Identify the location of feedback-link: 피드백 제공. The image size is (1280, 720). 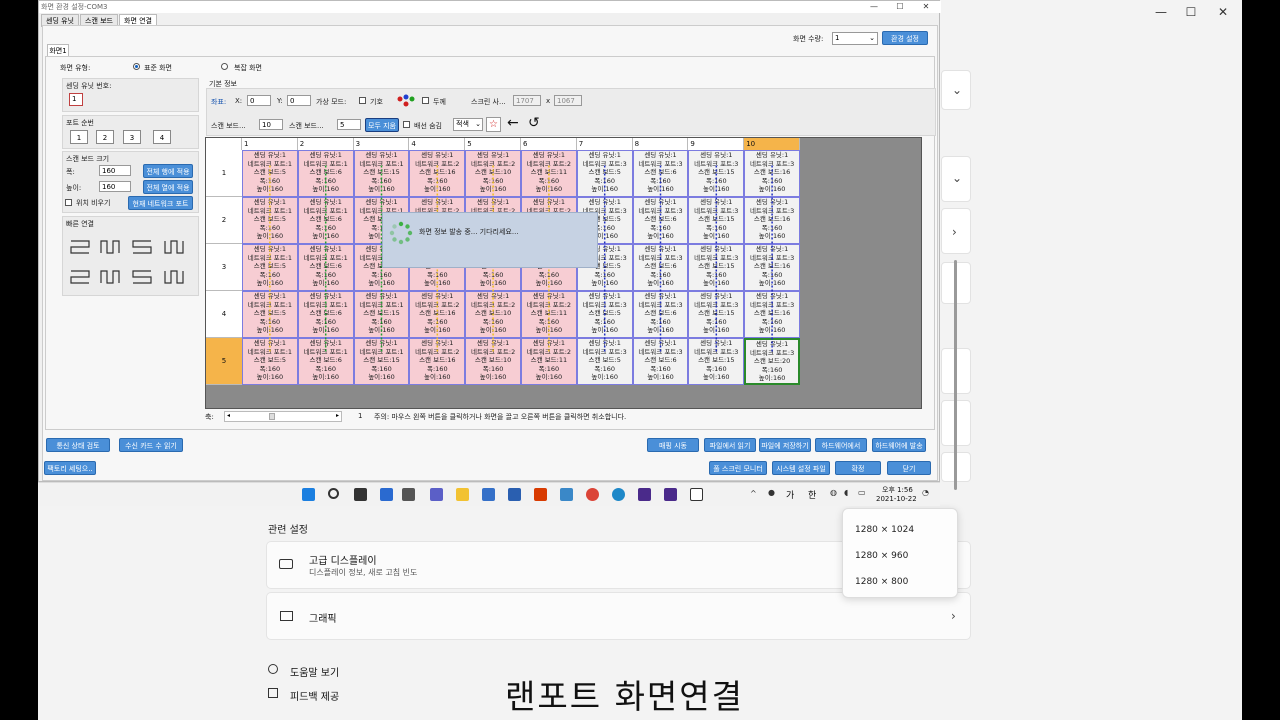
(314, 695).